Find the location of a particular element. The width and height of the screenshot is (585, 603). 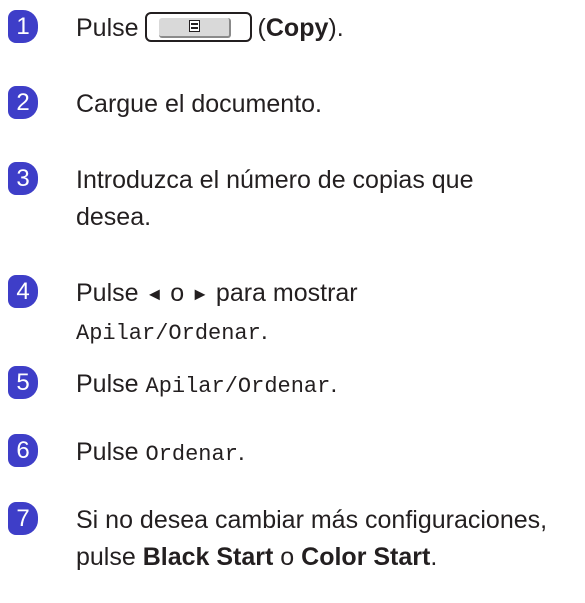

step-1-close: ). is located at coordinates (336, 28).